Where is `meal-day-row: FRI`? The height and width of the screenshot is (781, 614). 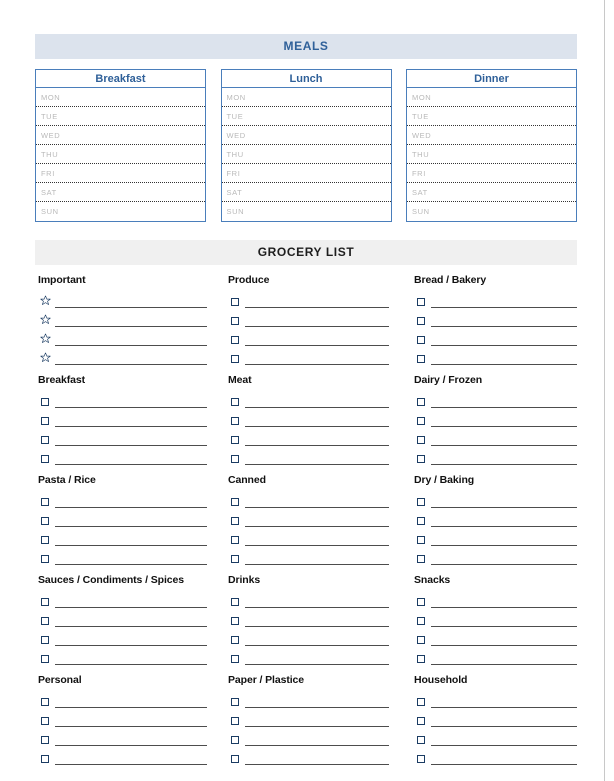
meal-day-row: FRI is located at coordinates (306, 173).